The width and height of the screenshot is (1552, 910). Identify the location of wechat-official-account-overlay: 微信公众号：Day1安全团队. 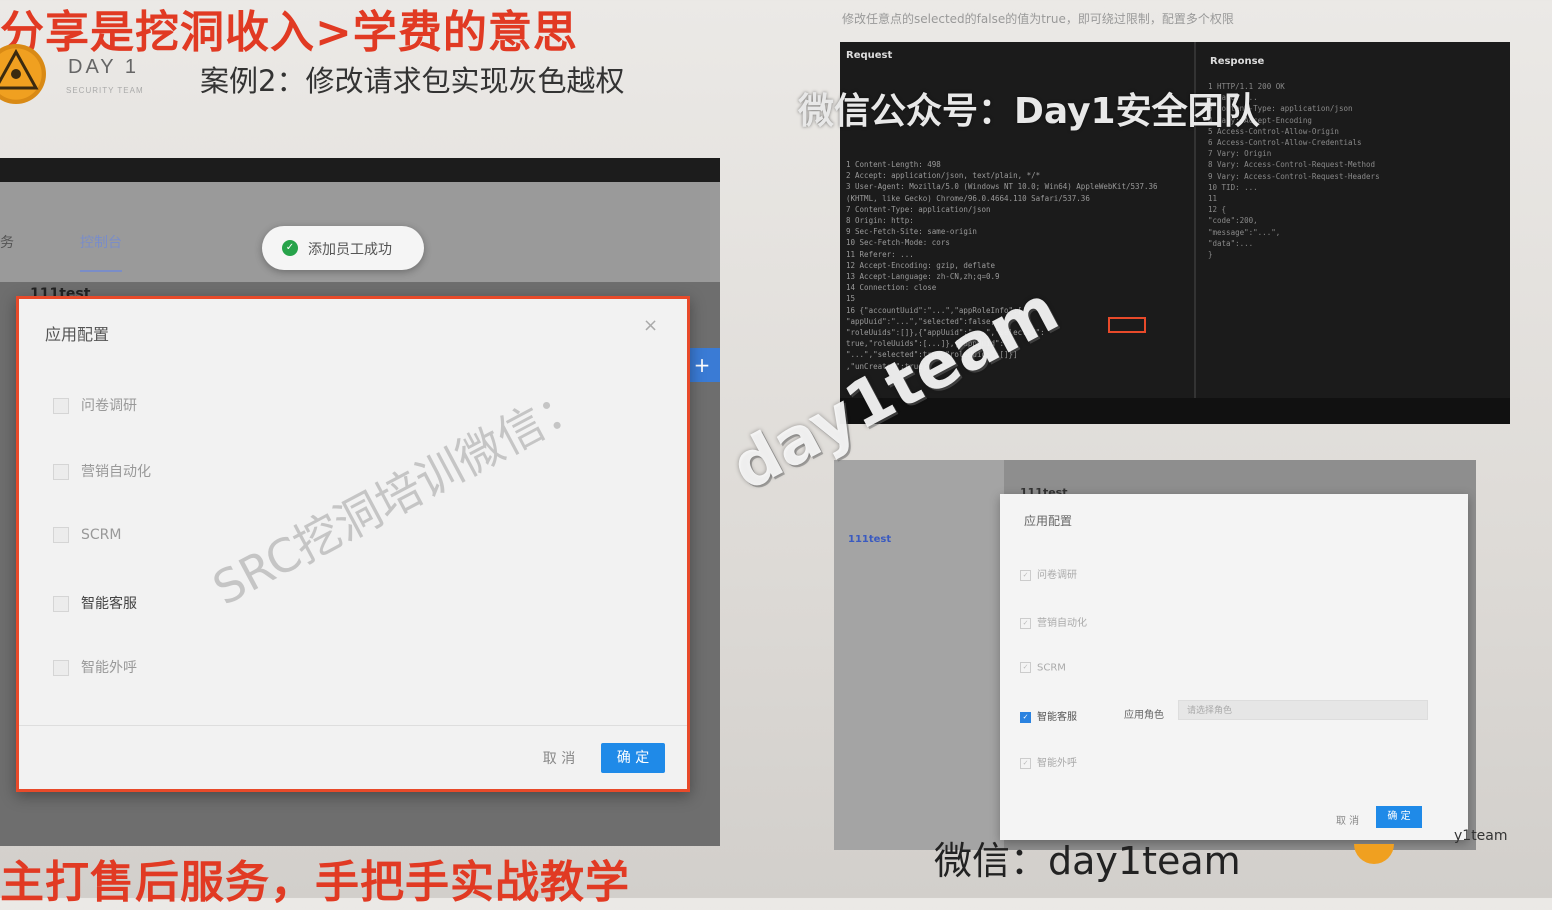
(1029, 111).